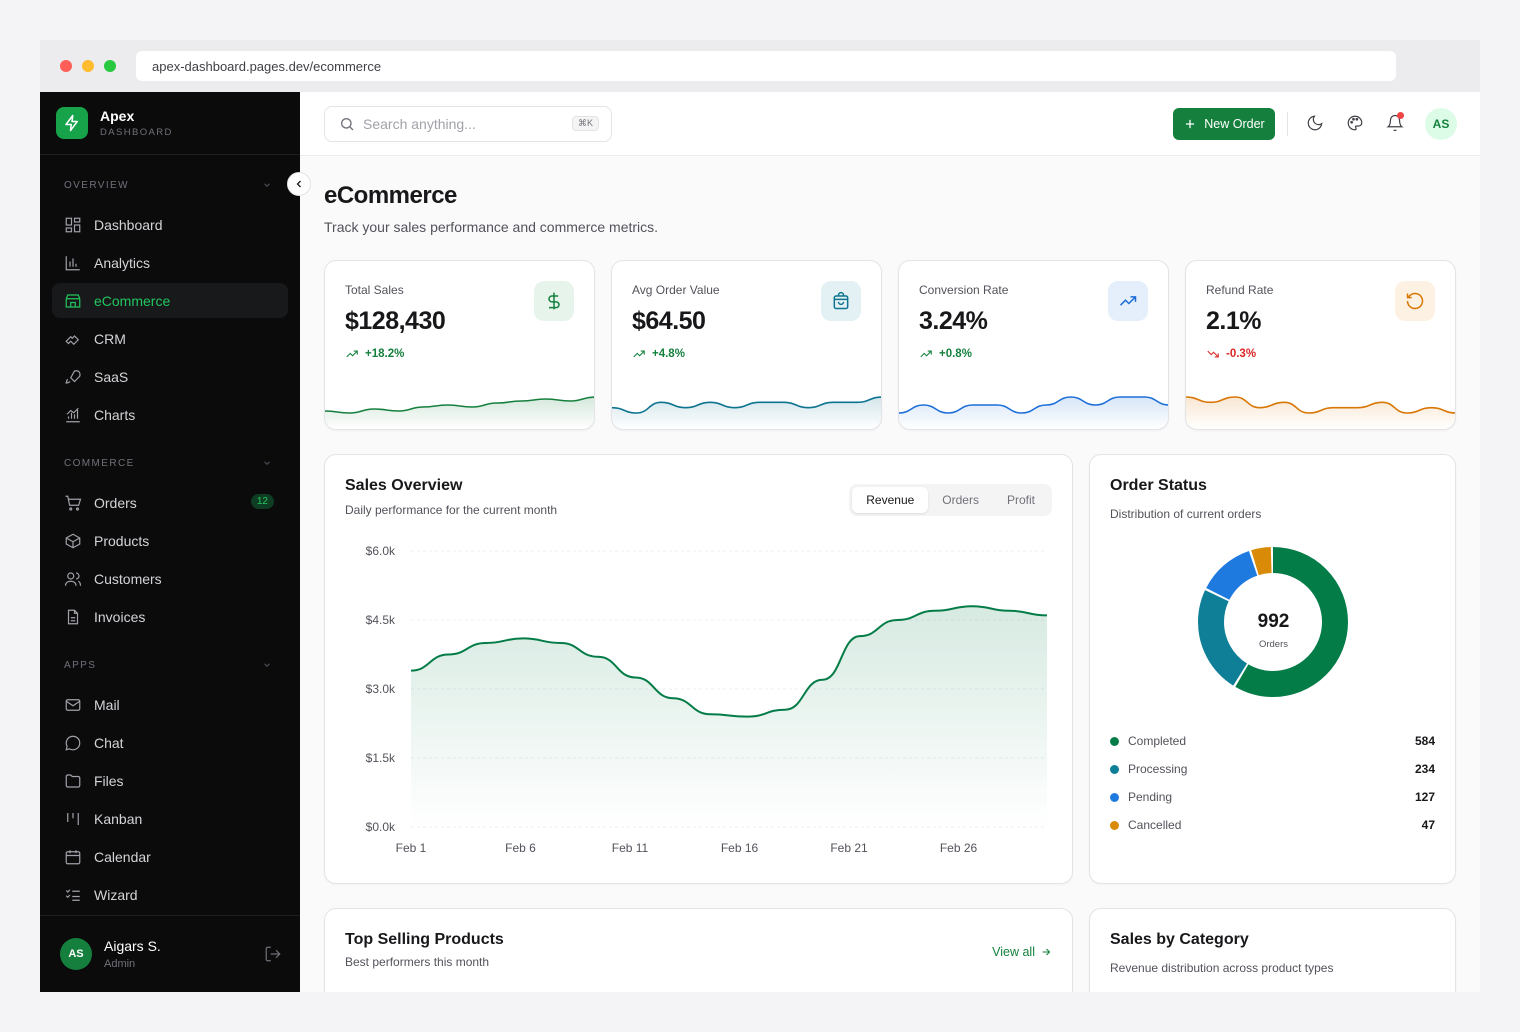  I want to click on maximize-window-dot, so click(110, 66).